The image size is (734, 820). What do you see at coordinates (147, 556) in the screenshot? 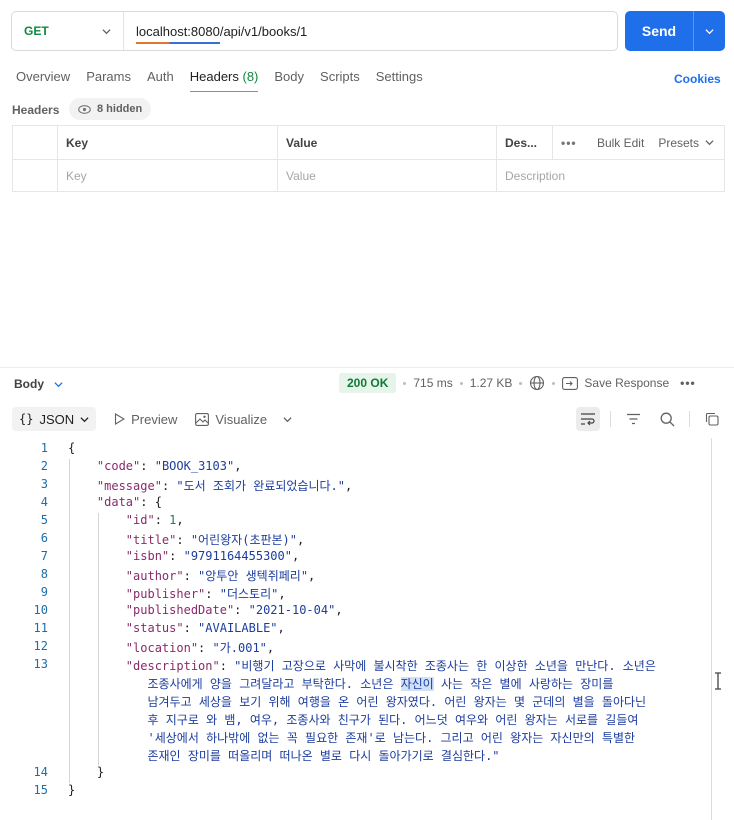
I see `code-token: "isbn"` at bounding box center [147, 556].